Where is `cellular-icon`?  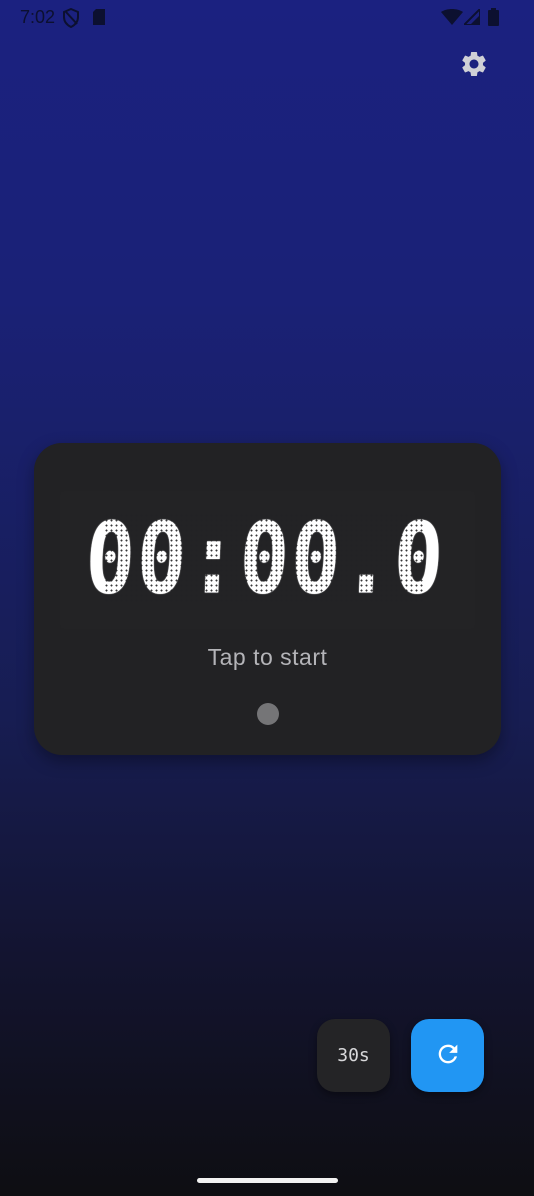 cellular-icon is located at coordinates (471, 17).